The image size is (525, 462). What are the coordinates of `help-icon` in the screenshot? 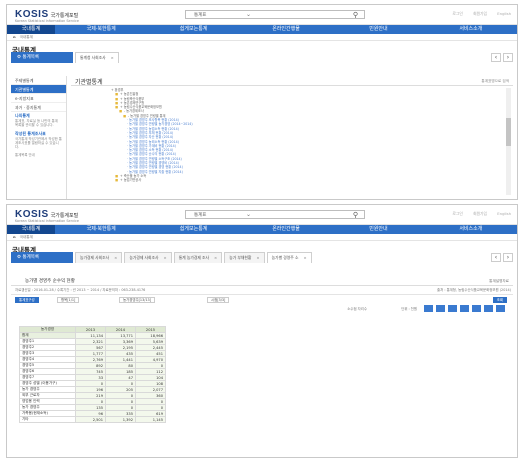 It's located at (500, 308).